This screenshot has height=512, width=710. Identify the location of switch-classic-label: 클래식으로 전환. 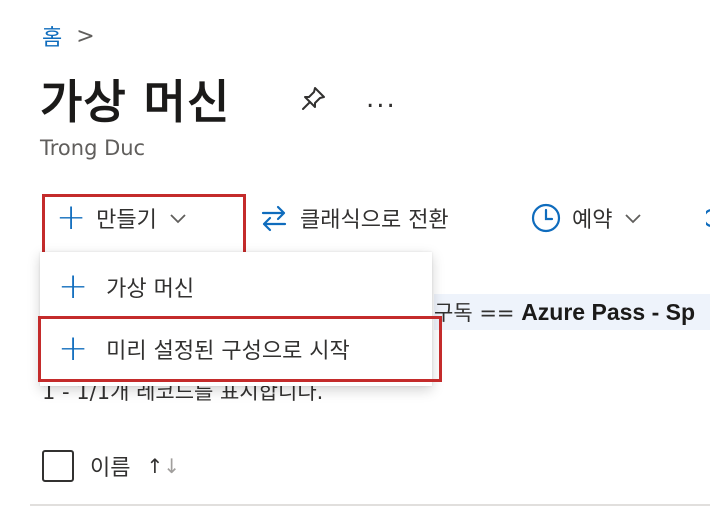
(374, 220).